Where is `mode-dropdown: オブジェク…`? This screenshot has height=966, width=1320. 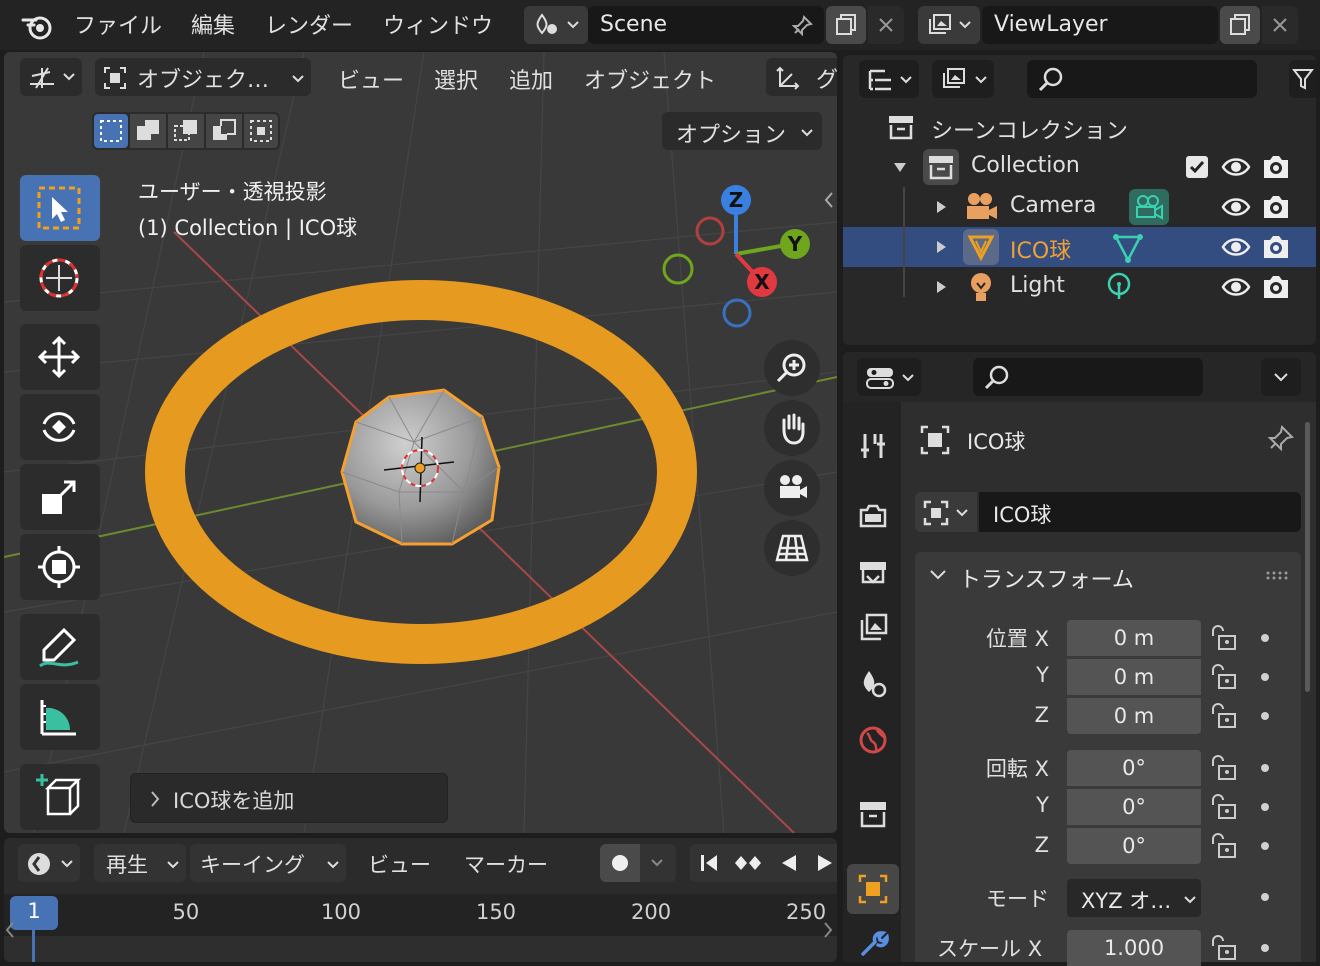 mode-dropdown: オブジェク… is located at coordinates (203, 77).